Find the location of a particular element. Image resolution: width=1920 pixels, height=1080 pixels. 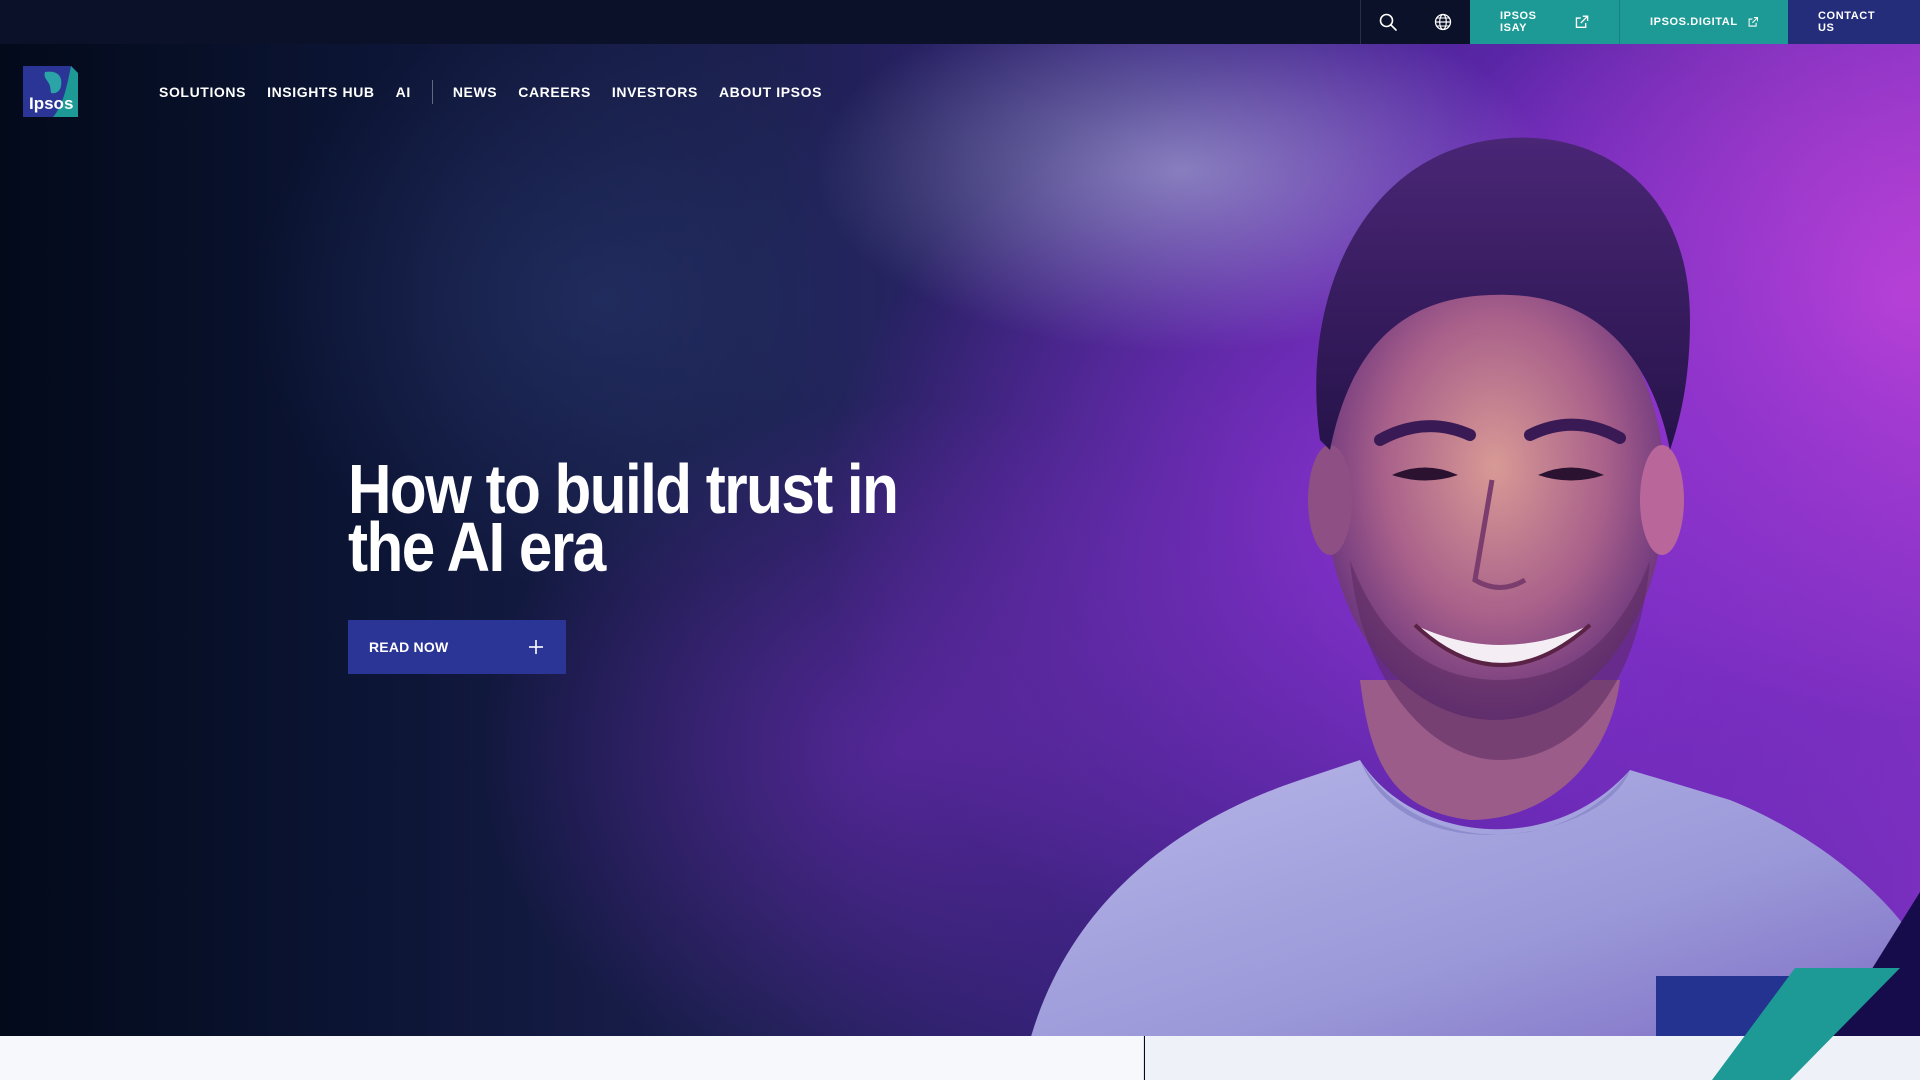

read-now-label: READ NOW is located at coordinates (409, 647).